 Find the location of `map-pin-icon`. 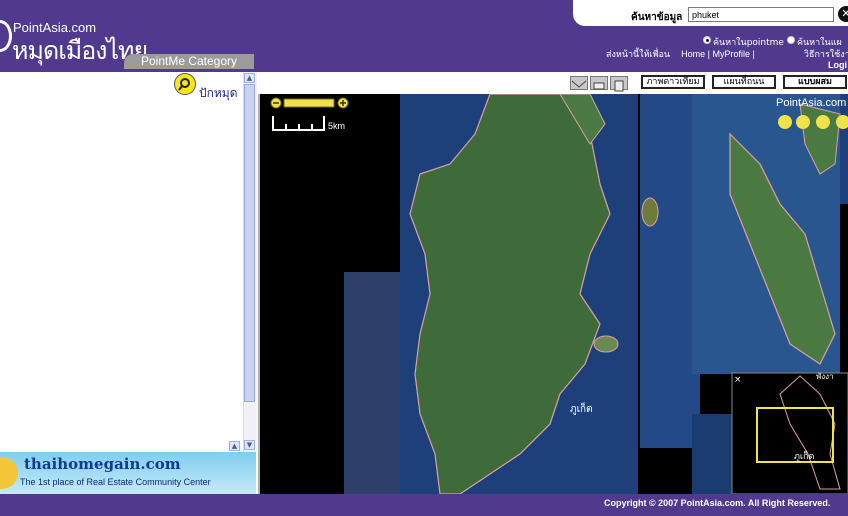

map-pin-icon is located at coordinates (185, 84).